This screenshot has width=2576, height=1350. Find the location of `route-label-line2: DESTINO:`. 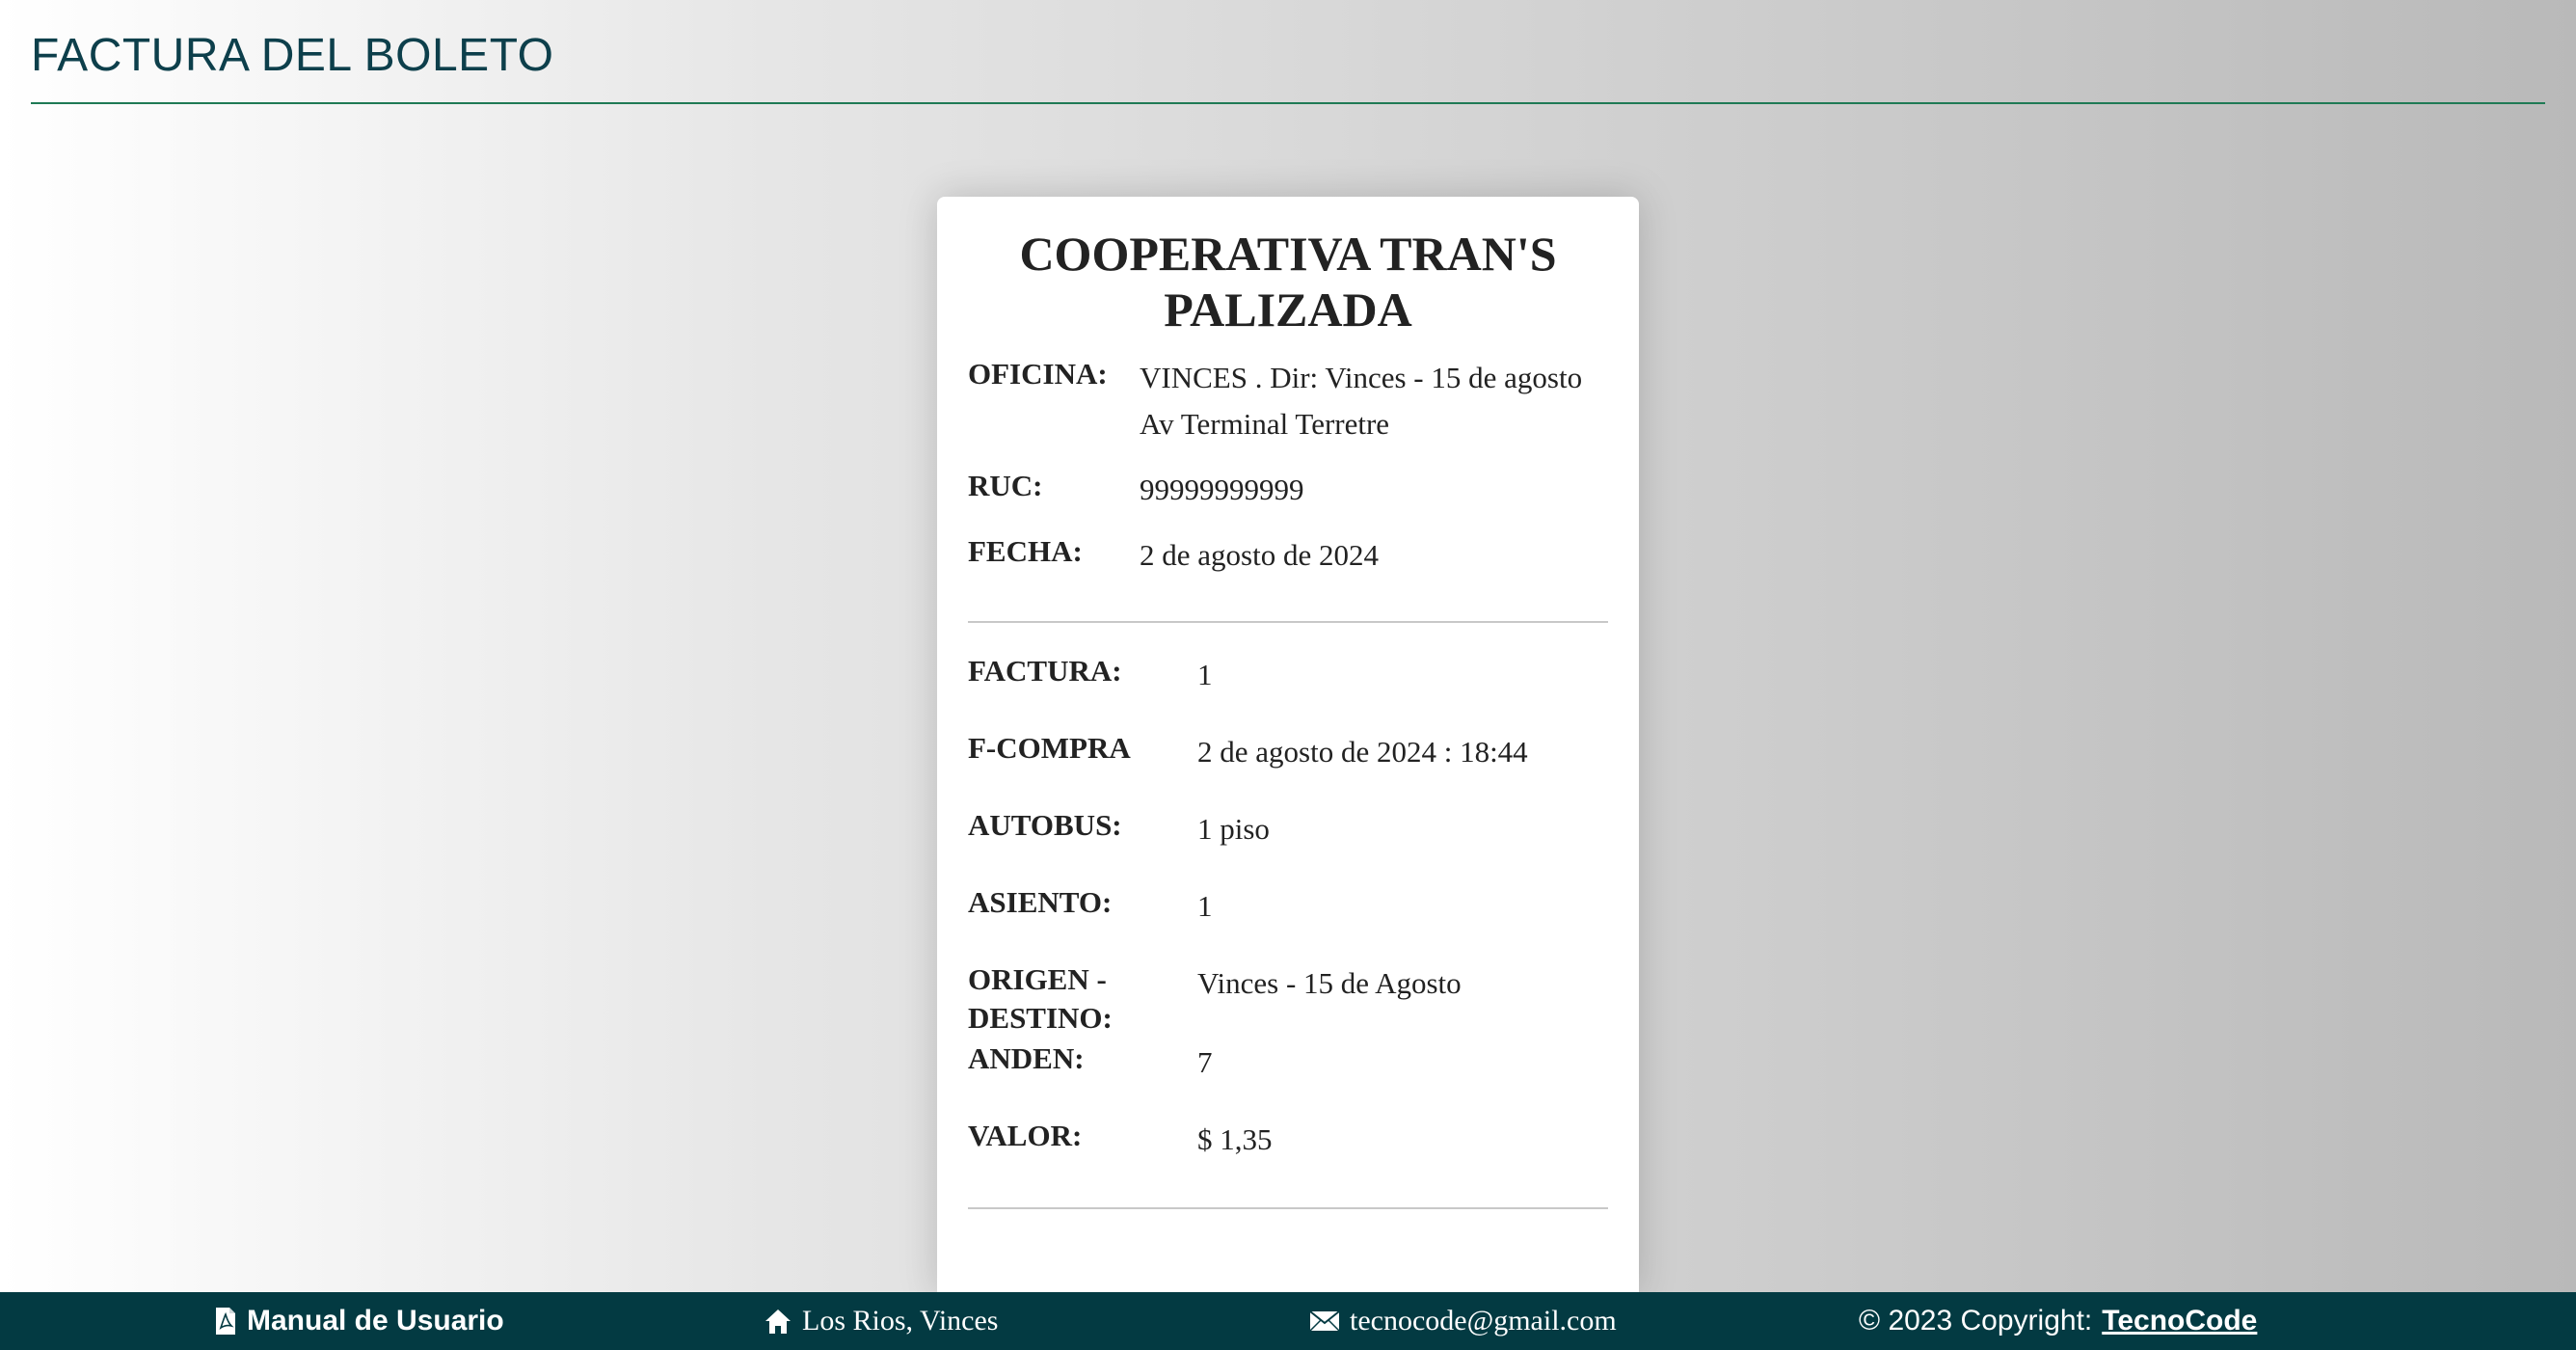

route-label-line2: DESTINO: is located at coordinates (1041, 1018).